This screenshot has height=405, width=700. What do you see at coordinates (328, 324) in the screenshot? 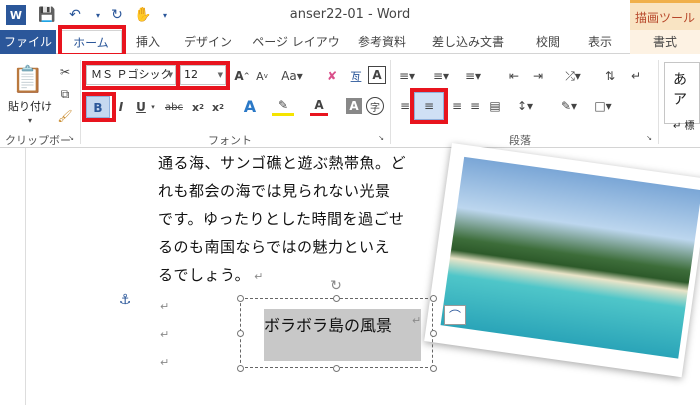
I see `textbox-caption: ボラボラ島の風景` at bounding box center [328, 324].